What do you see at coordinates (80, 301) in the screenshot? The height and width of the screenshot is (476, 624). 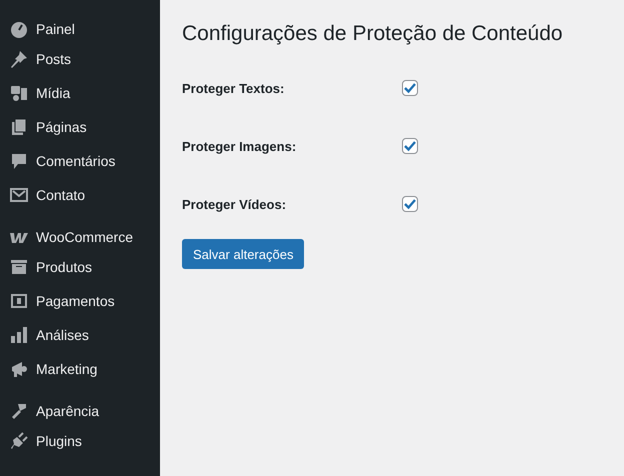 I see `menu-item: Pagamentos` at bounding box center [80, 301].